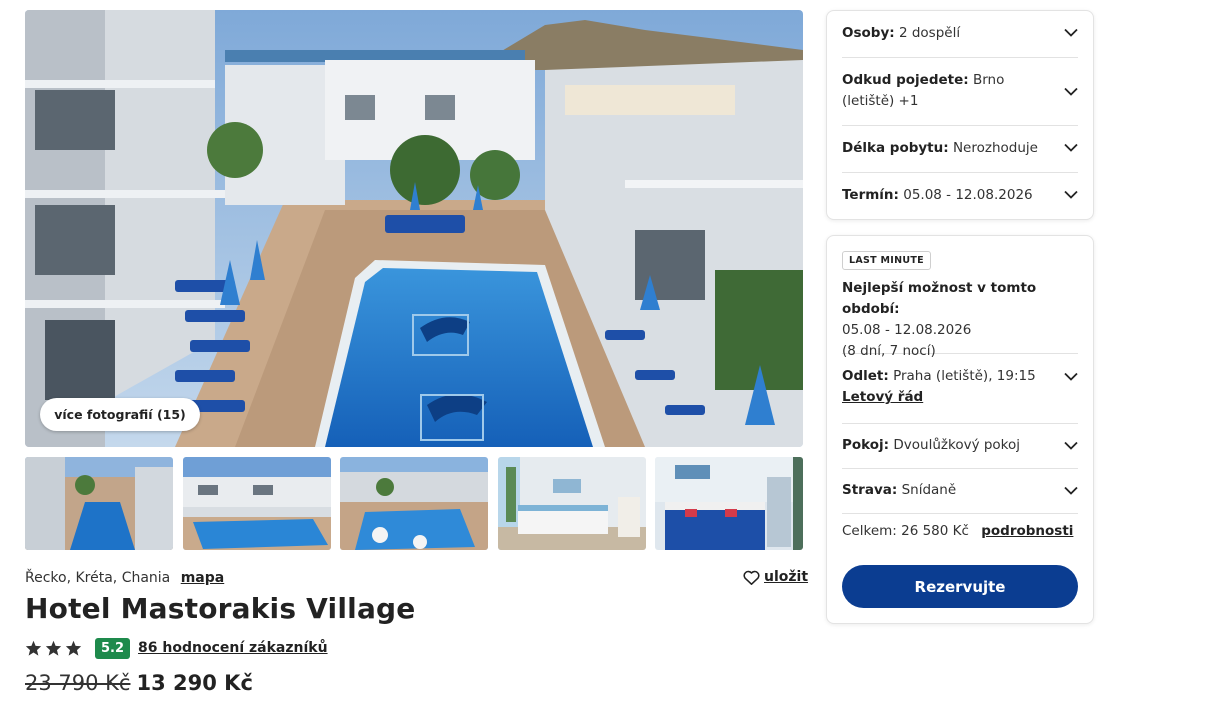 Image resolution: width=1205 pixels, height=703 pixels. Describe the element at coordinates (194, 683) in the screenshot. I see `current-price: 13 290 Kč` at that location.